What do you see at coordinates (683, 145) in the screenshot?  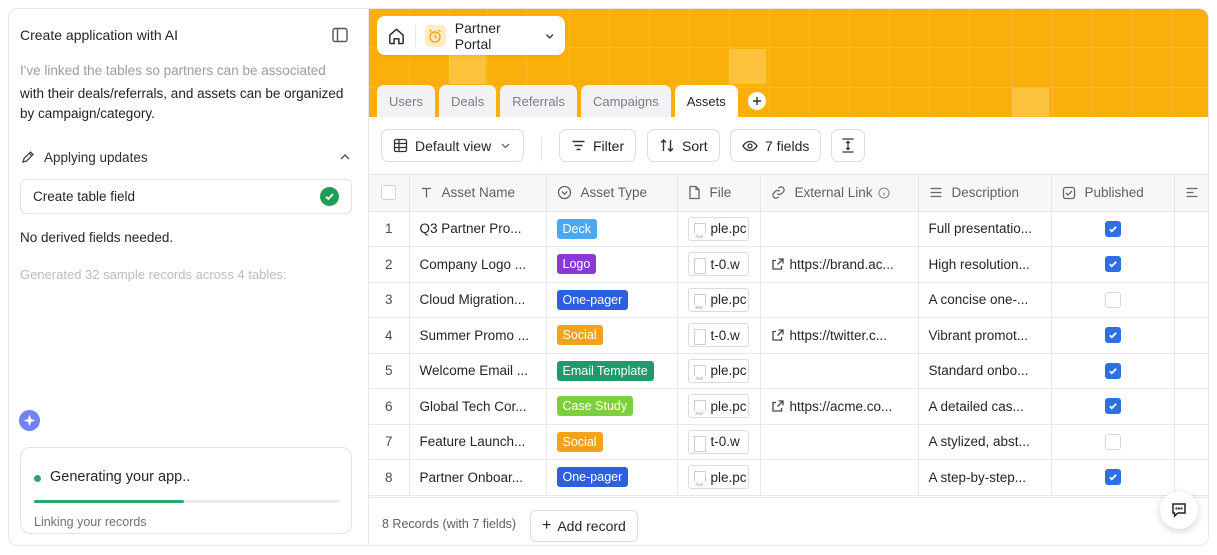 I see `sort-button: Sort` at bounding box center [683, 145].